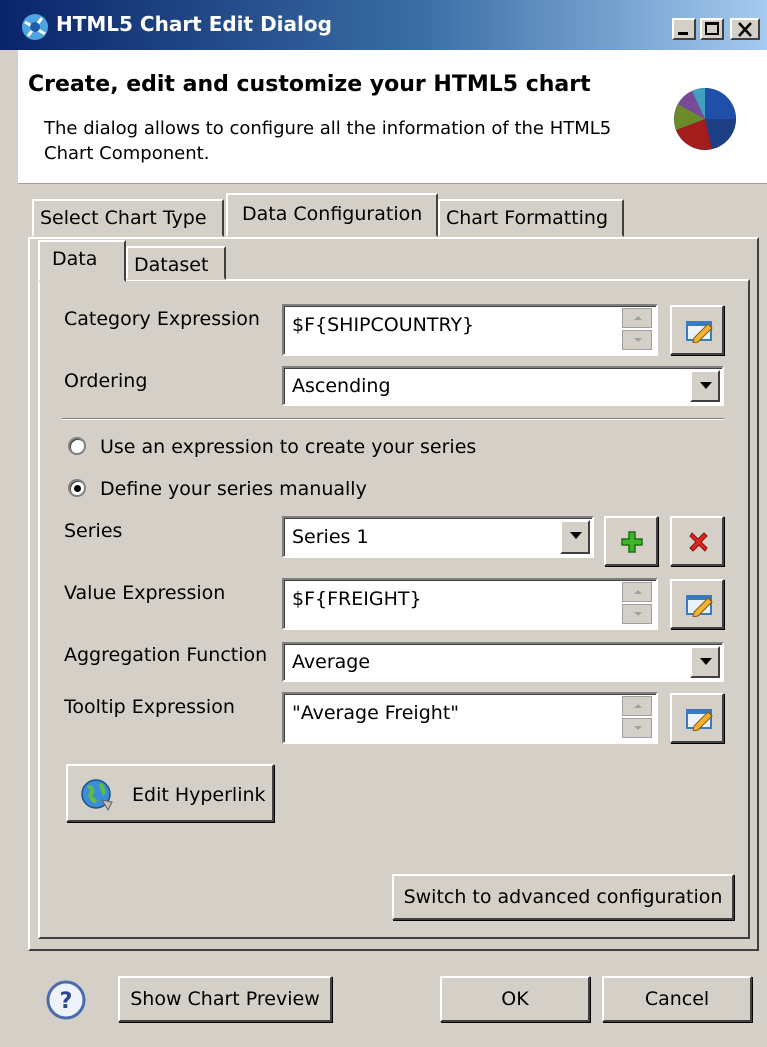 The height and width of the screenshot is (1047, 767). I want to click on close-button, so click(745, 29).